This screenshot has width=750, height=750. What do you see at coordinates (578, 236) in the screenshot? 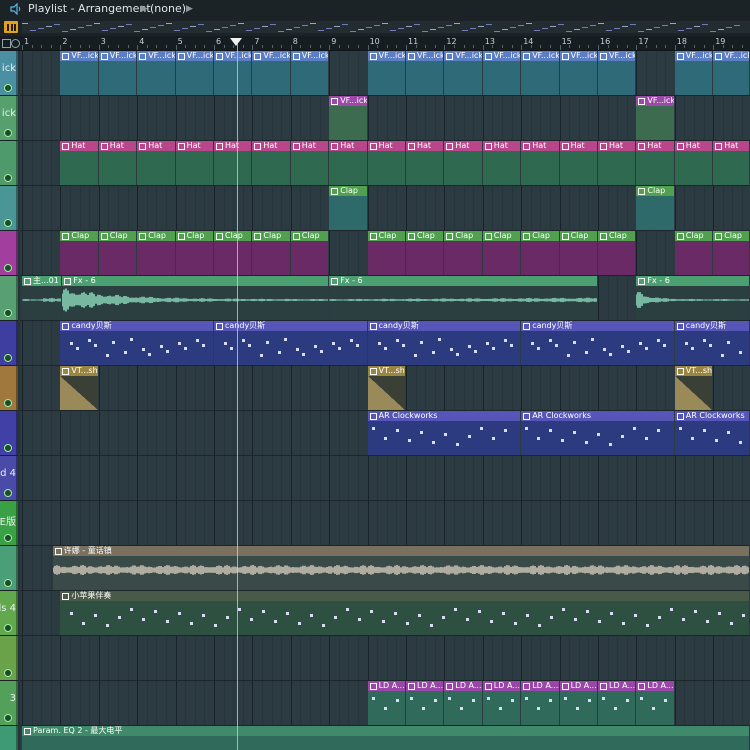
I see `clip-header: Clap` at bounding box center [578, 236].